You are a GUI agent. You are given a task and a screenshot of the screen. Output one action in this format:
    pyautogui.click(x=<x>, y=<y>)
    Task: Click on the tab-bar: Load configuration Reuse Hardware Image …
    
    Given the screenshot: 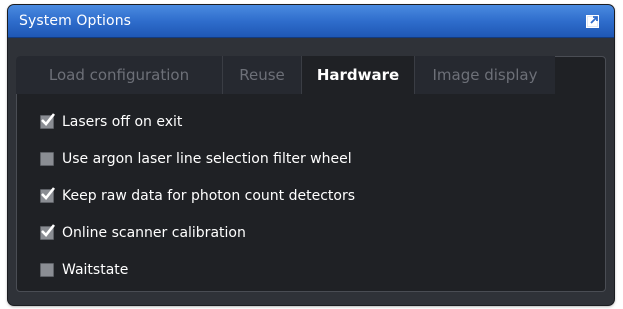 What is the action you would take?
    pyautogui.click(x=310, y=75)
    